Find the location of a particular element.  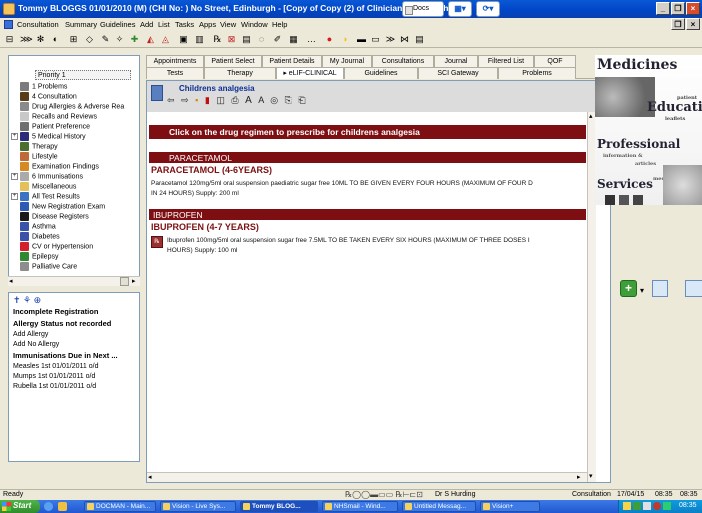

menu-list: List is located at coordinates (164, 24).